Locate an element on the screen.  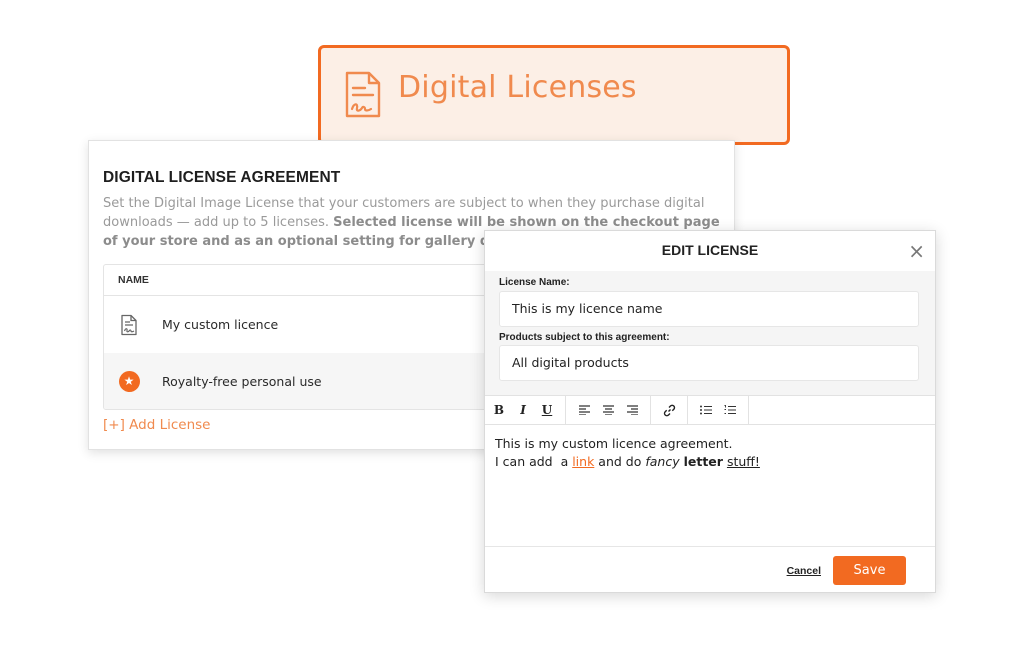
license-name-label: License Name: is located at coordinates (534, 282).